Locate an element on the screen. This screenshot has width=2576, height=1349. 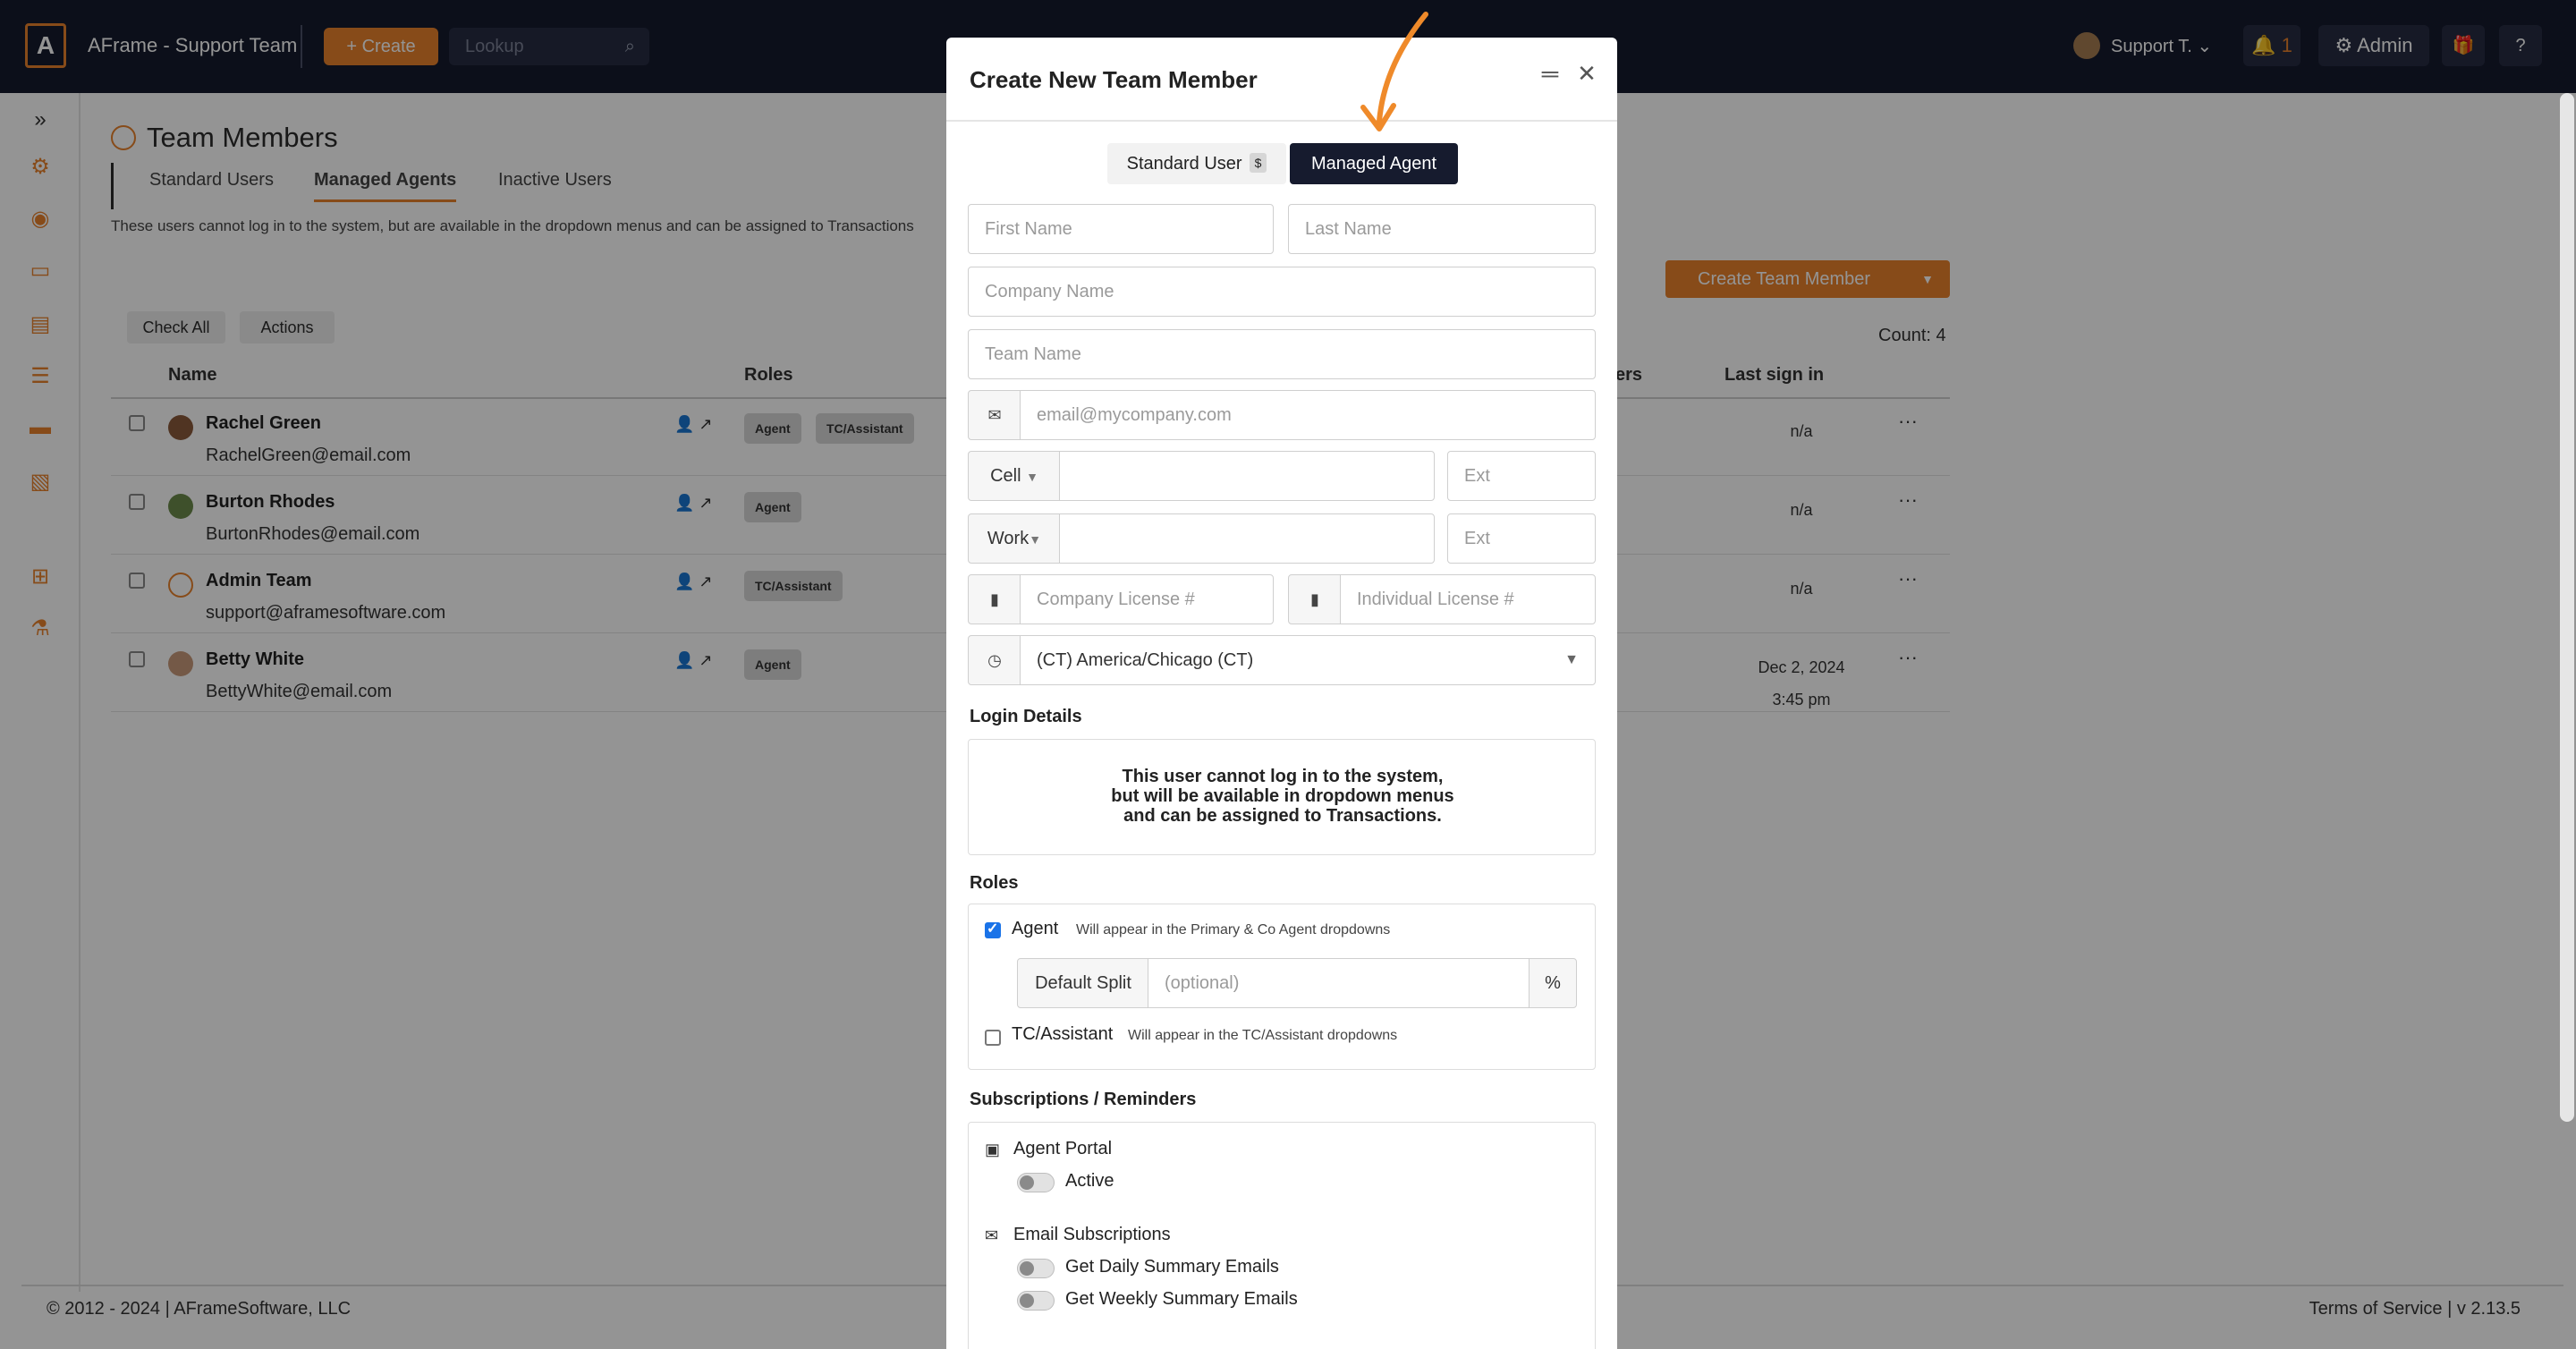
login-details-label: Login Details is located at coordinates (1026, 716).